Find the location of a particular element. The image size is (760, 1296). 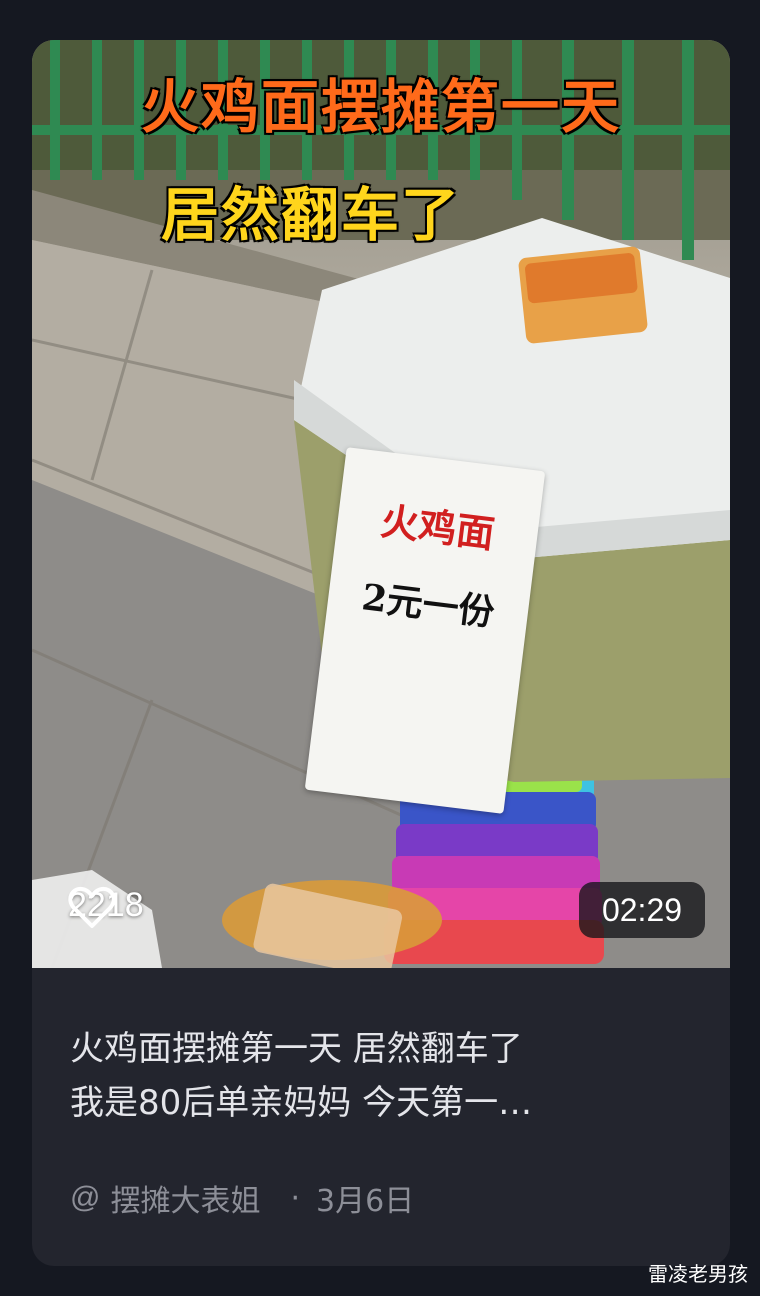

video-meta: @ 摆摊大表姐 · 3月6日 is located at coordinates (242, 1198).